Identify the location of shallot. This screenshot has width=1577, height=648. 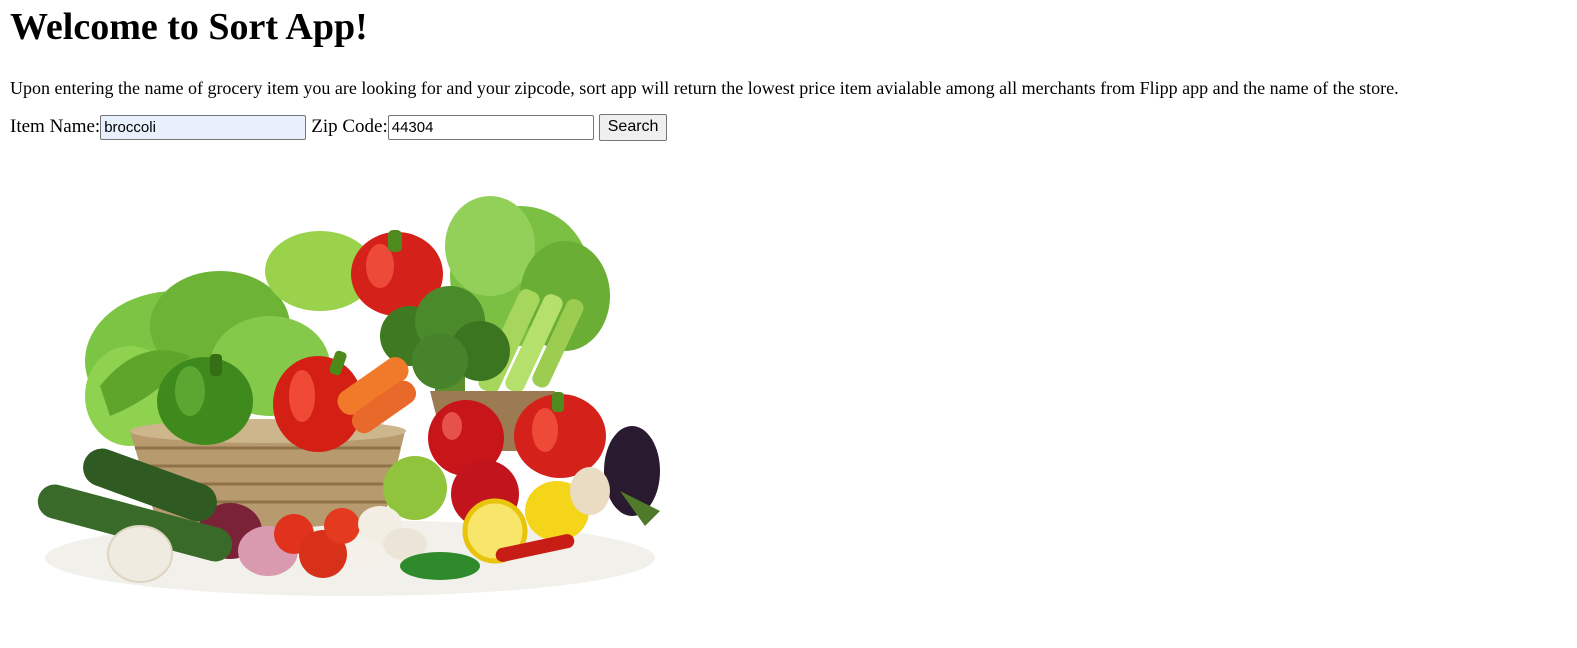
(590, 491).